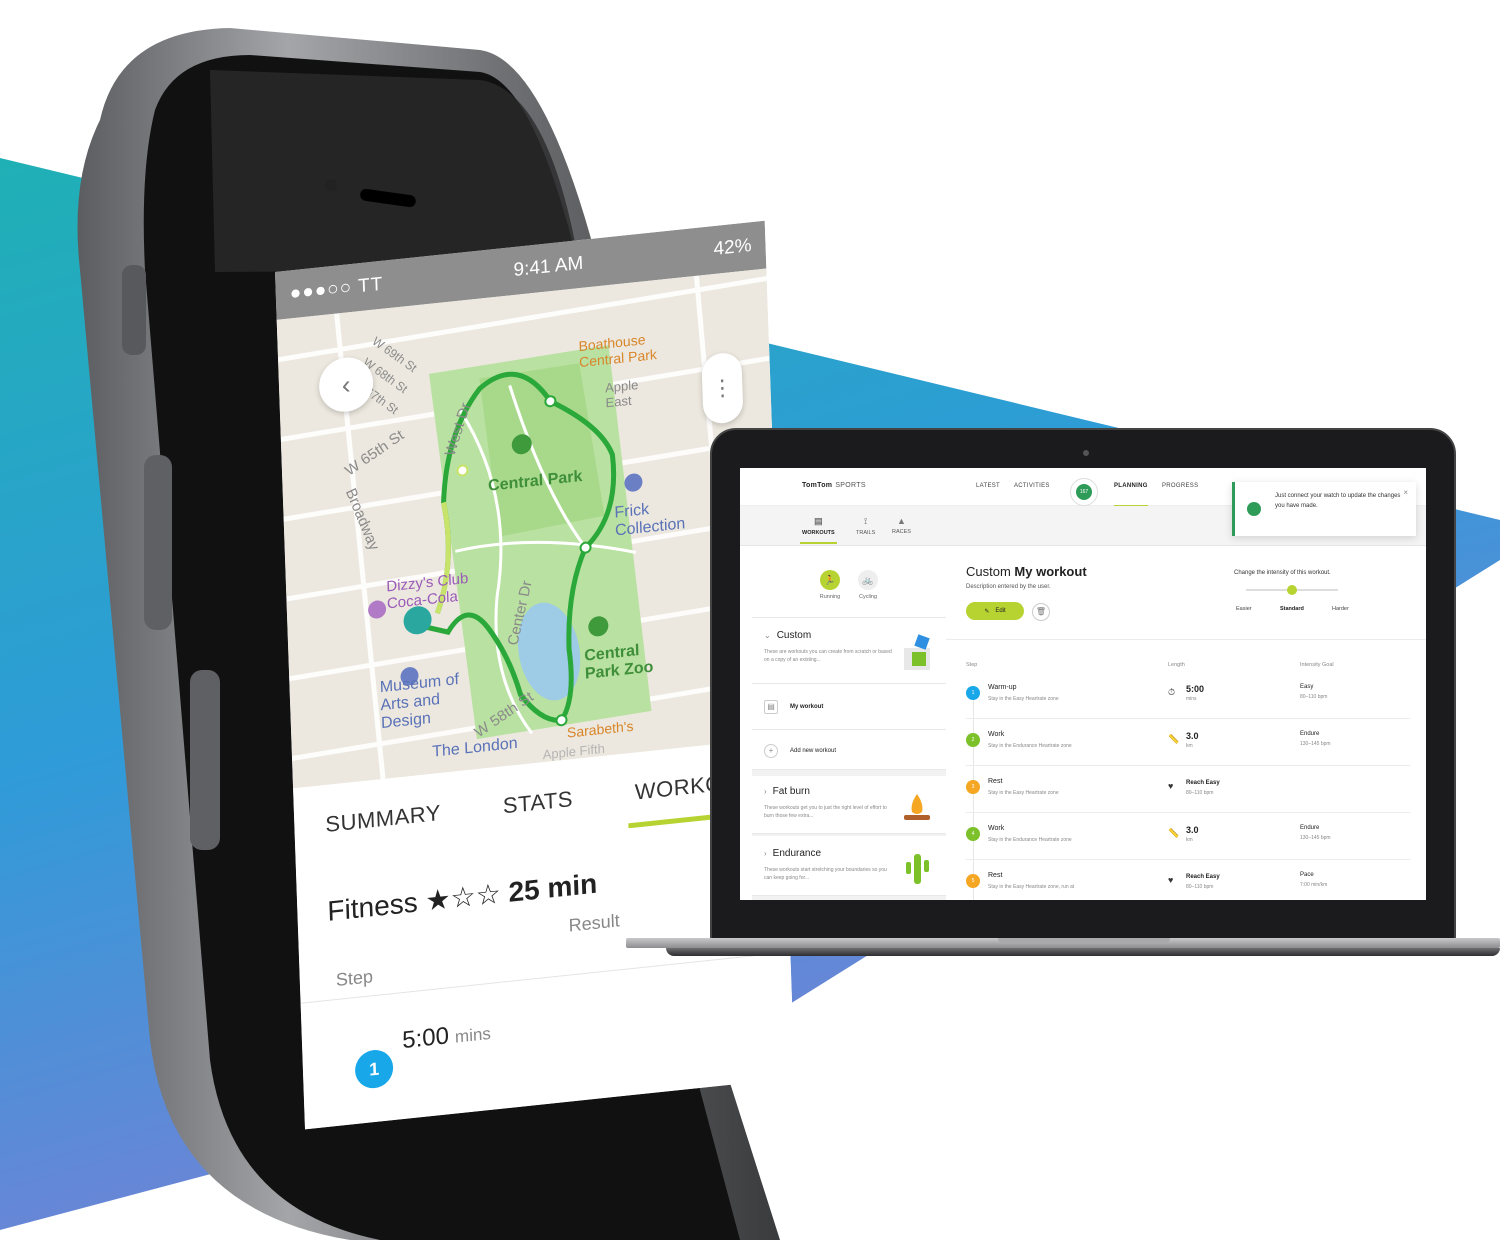 Image resolution: width=1500 pixels, height=1253 pixels. What do you see at coordinates (1084, 941) in the screenshot?
I see `laptop-notch` at bounding box center [1084, 941].